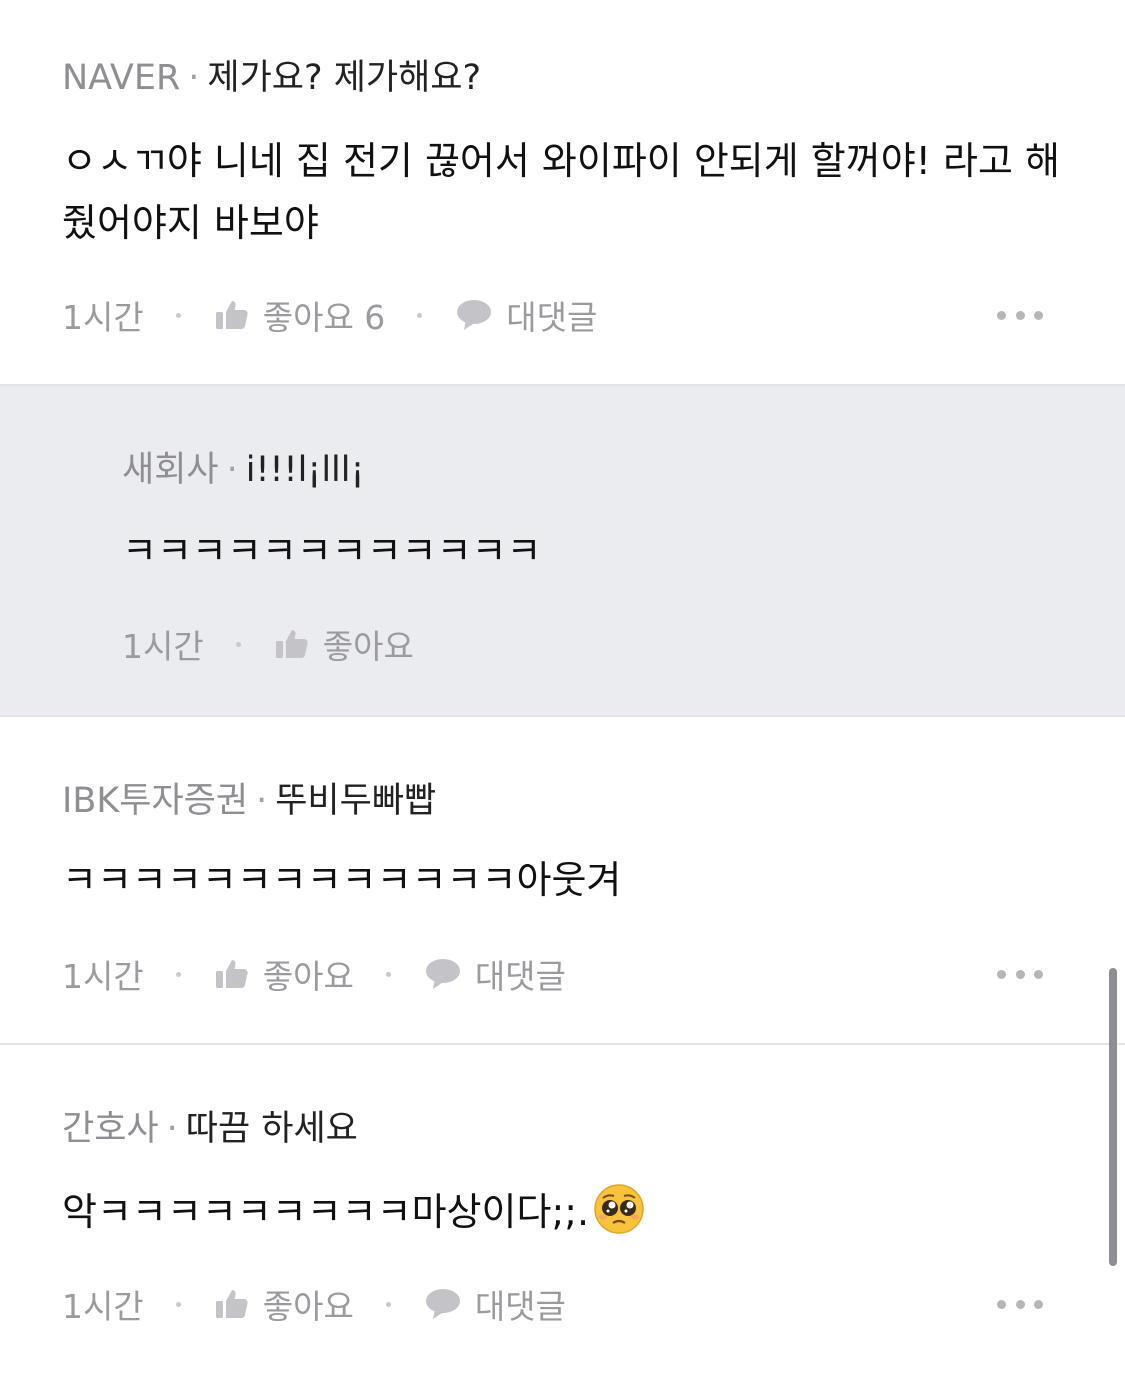  What do you see at coordinates (355, 801) in the screenshot?
I see `nickname: 뚜비두빠빱` at bounding box center [355, 801].